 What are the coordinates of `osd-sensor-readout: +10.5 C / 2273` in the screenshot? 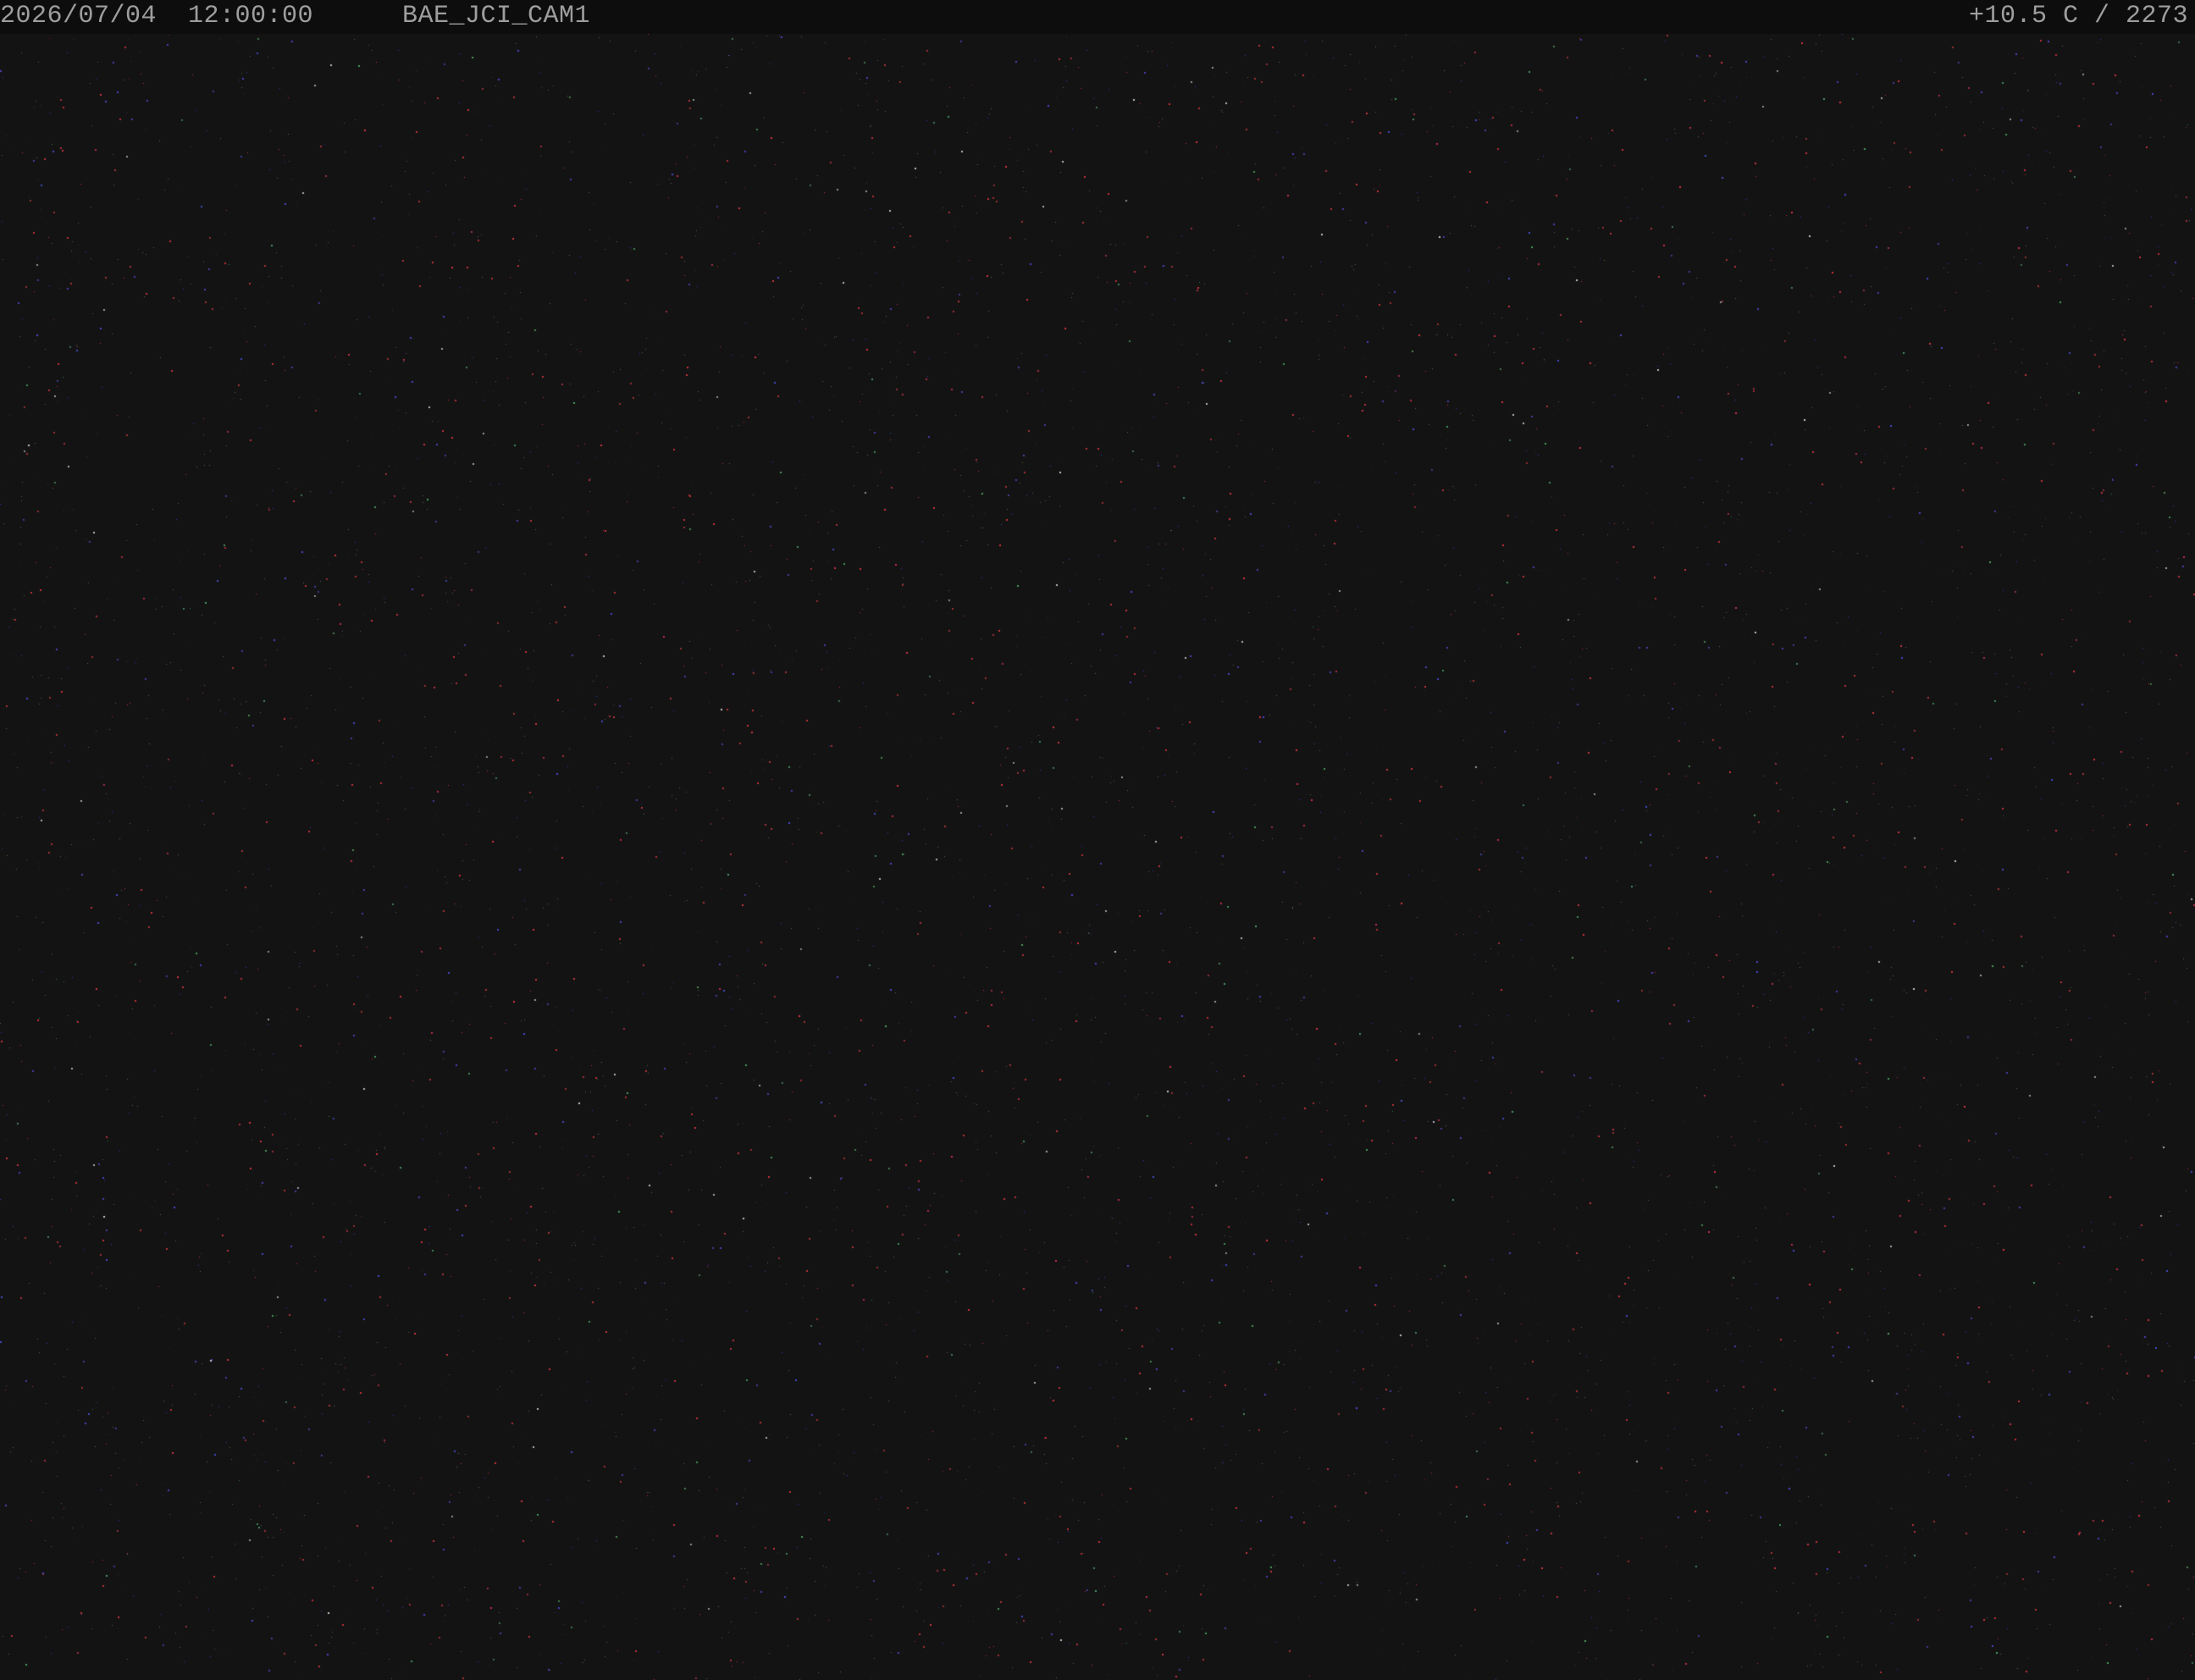 It's located at (2078, 16).